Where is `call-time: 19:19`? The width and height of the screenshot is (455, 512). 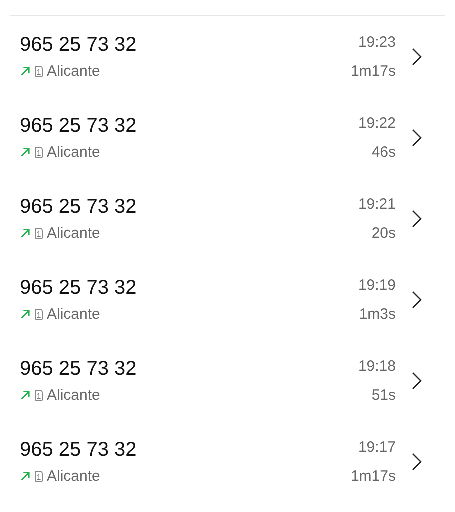
call-time: 19:19 is located at coordinates (377, 285).